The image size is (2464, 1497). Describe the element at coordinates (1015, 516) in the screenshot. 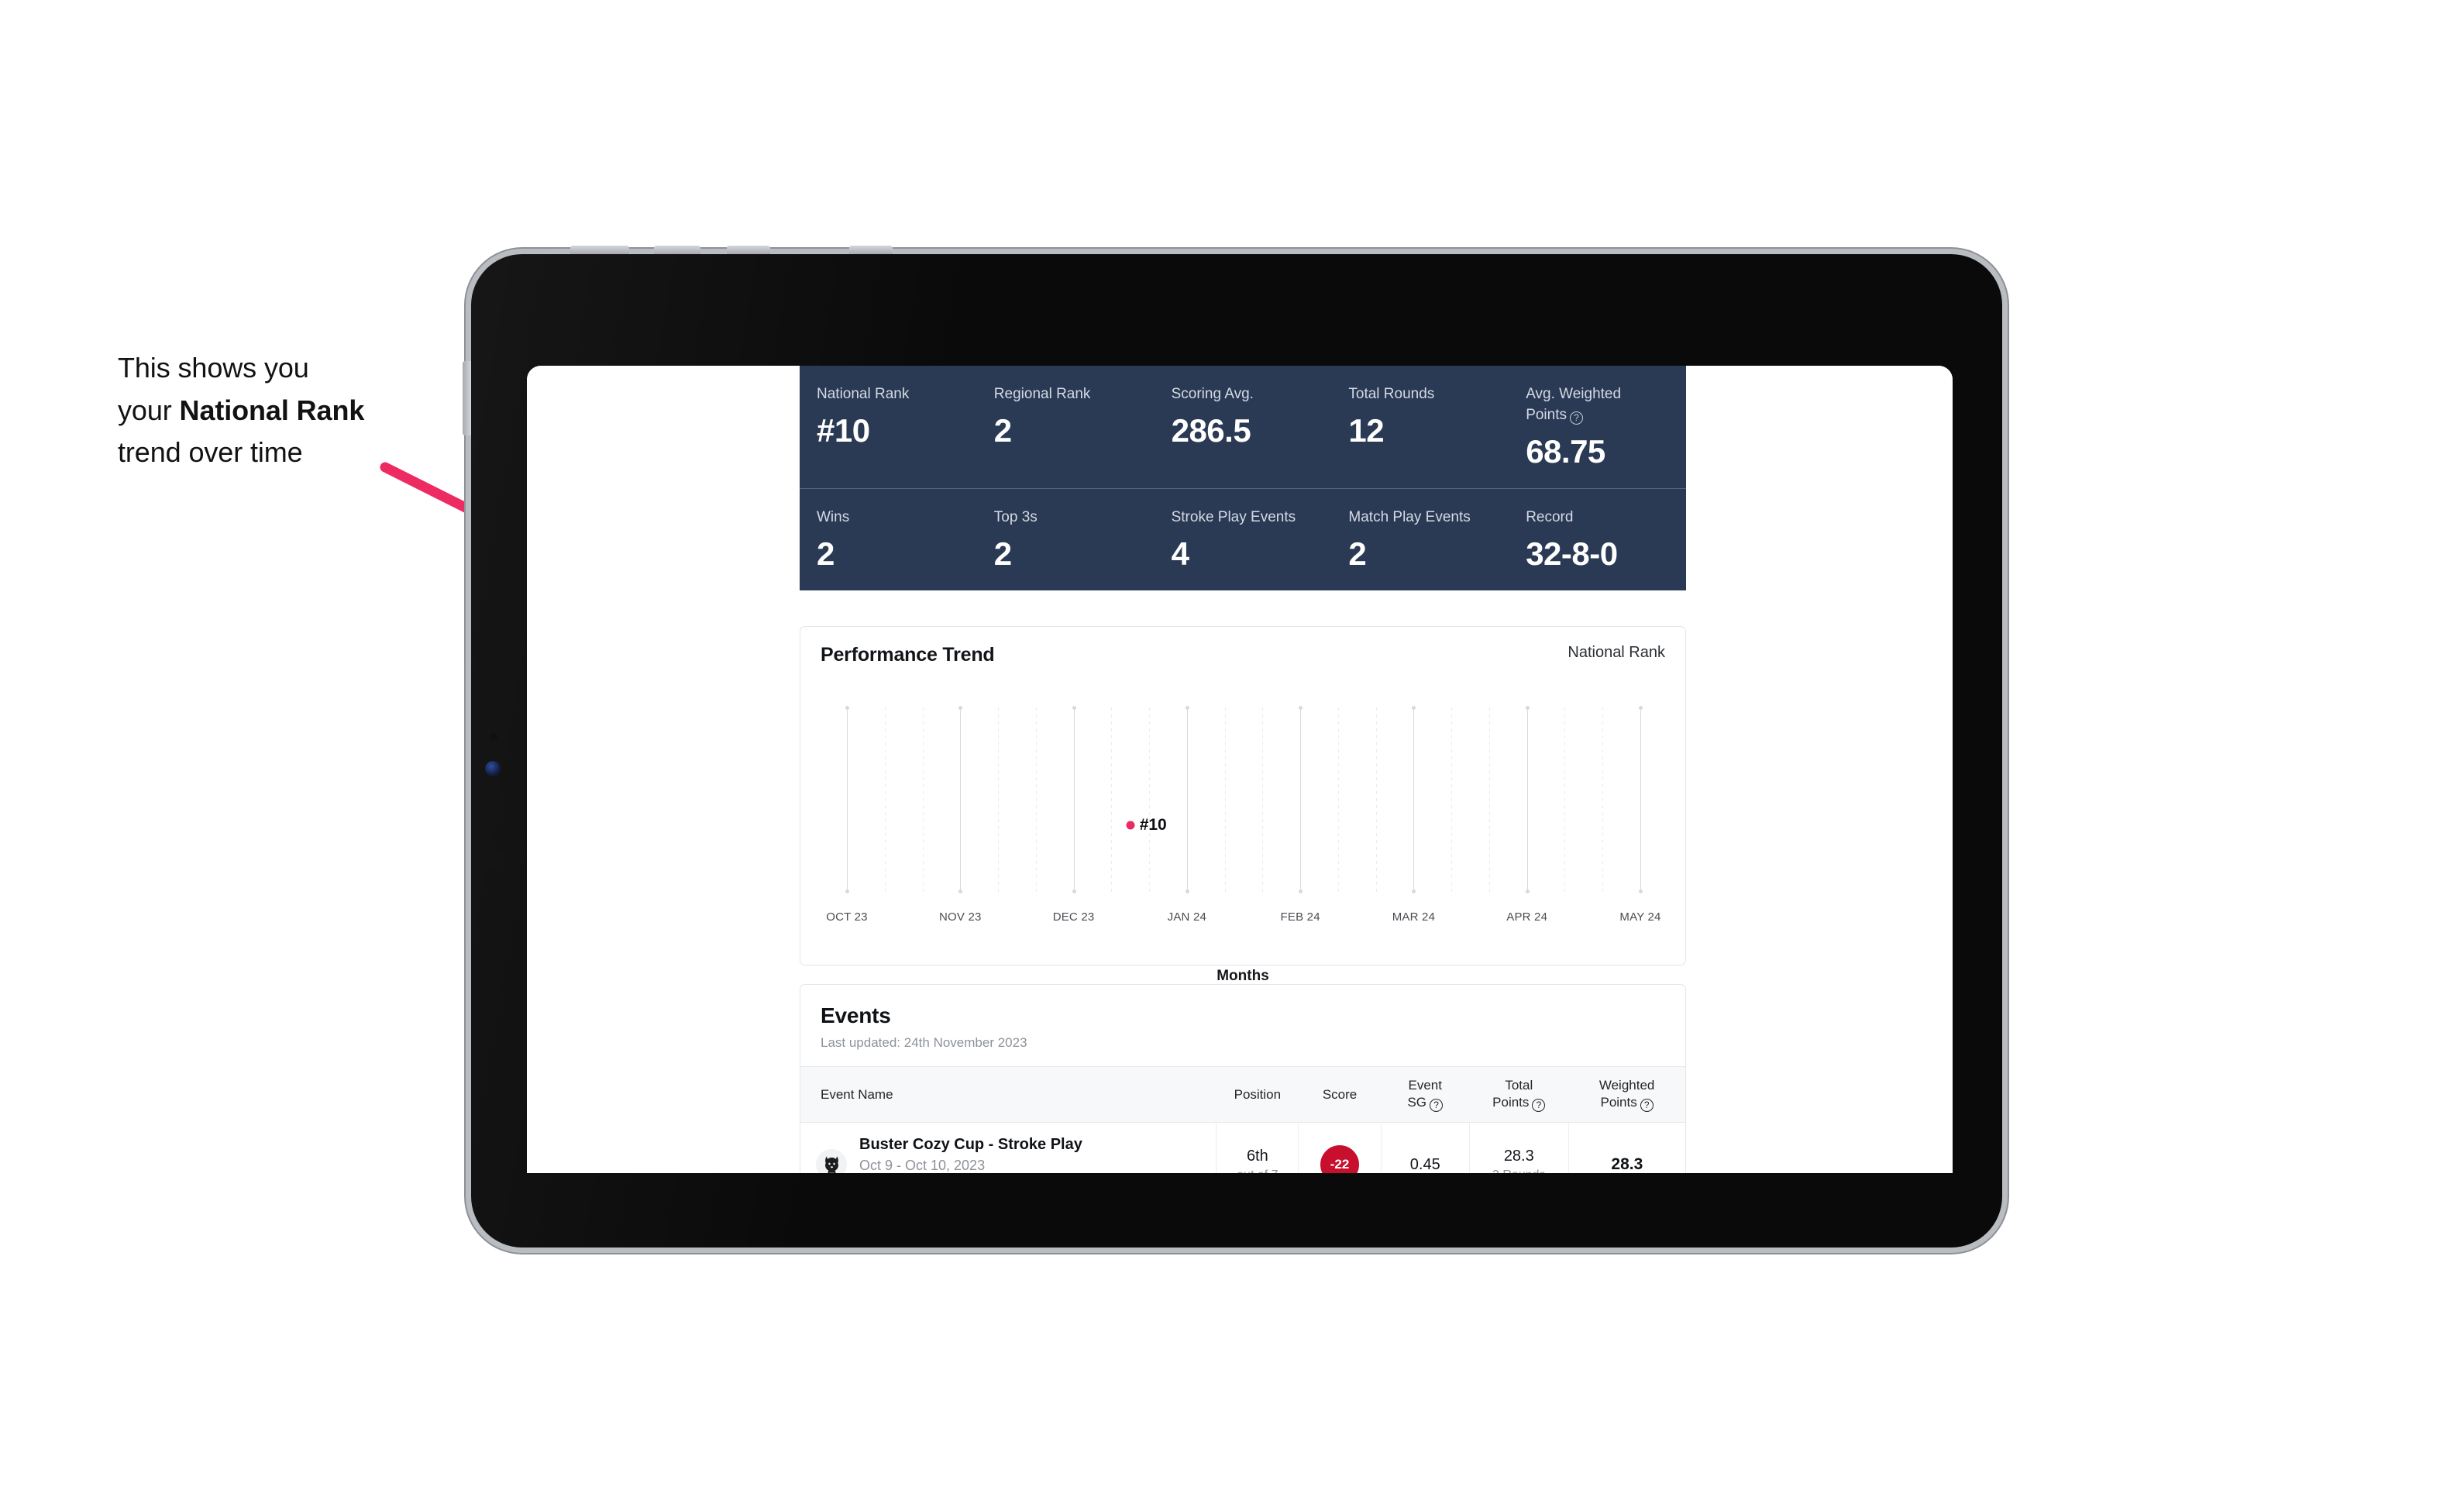

I see `stat-label-text: Top 3s` at that location.